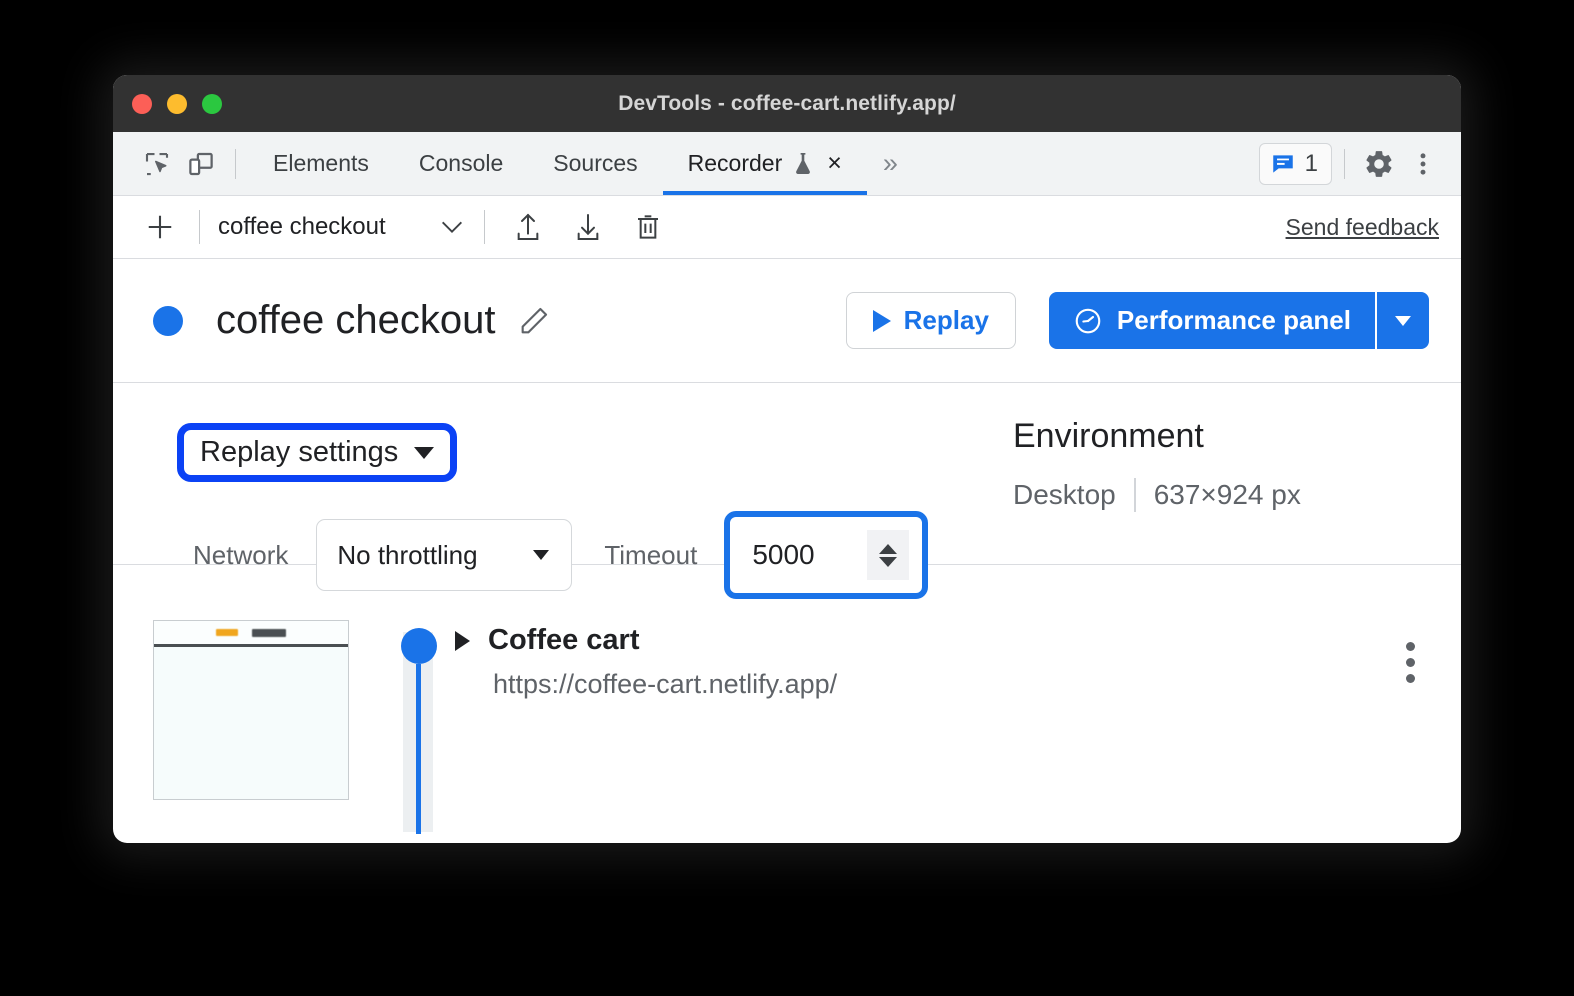  I want to click on close-window-button, so click(142, 103).